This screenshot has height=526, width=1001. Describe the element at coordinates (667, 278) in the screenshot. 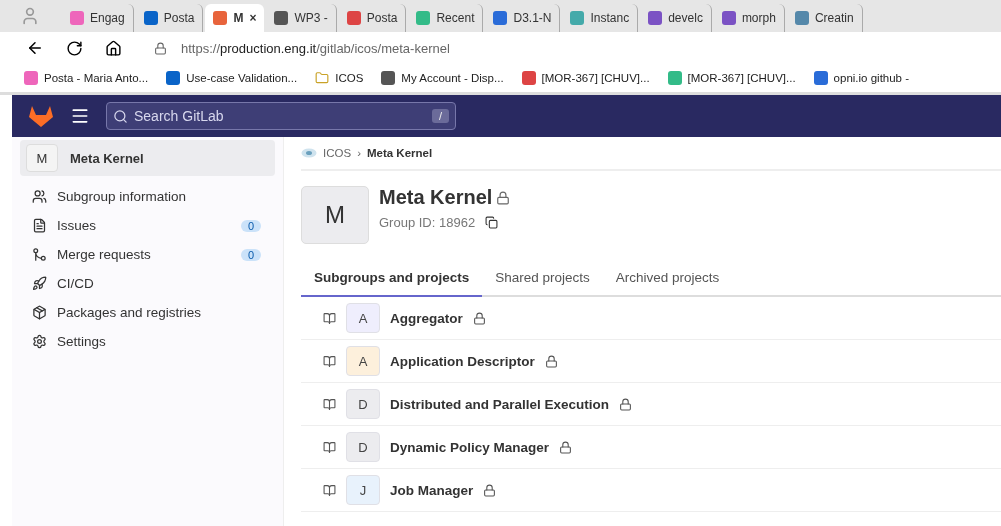

I see `tab: Archived projects` at that location.